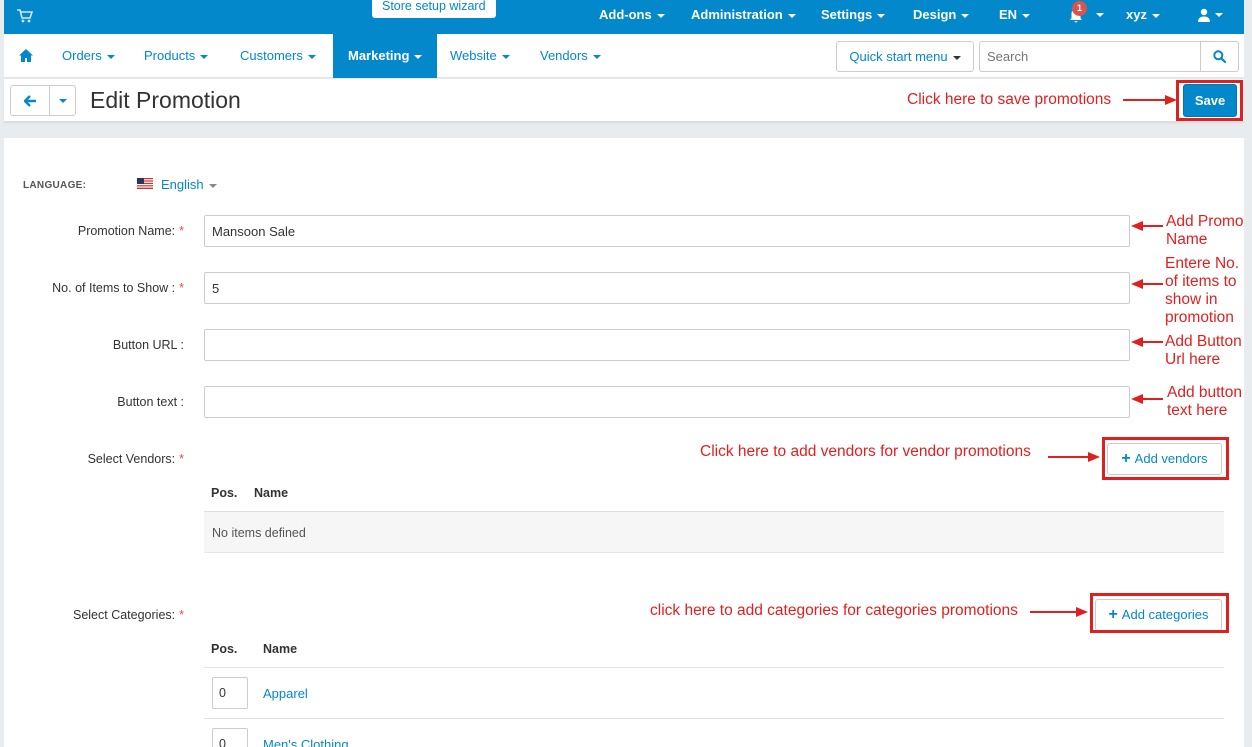  I want to click on language-label: LANGUAGE:, so click(55, 185).